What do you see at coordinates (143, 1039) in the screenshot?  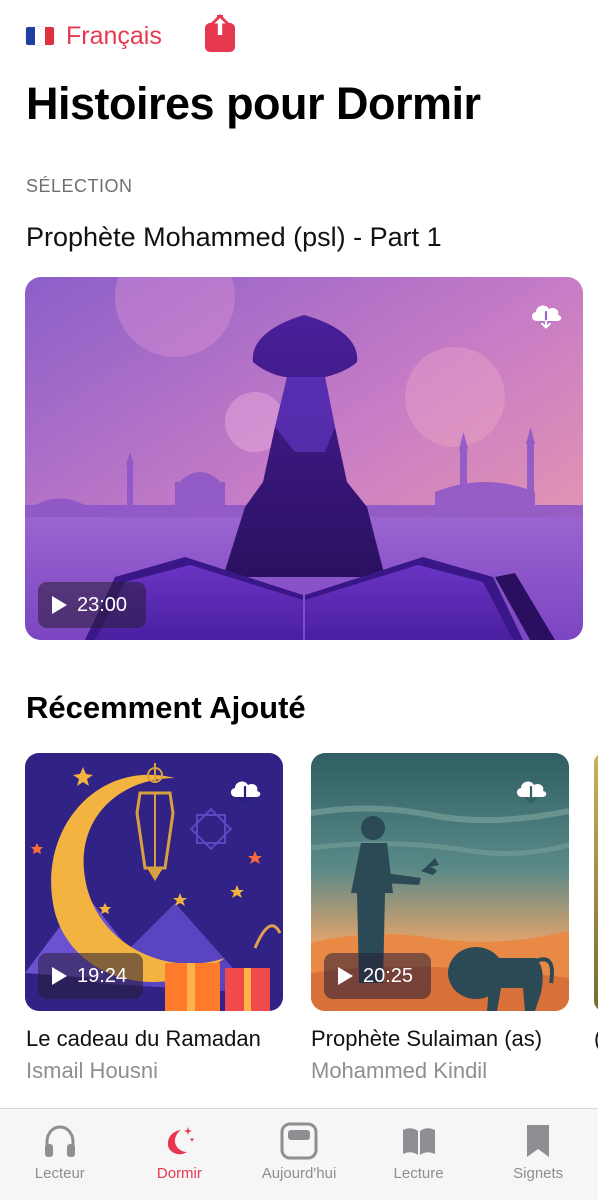 I see `story-title: Le cadeau du Ramadan` at bounding box center [143, 1039].